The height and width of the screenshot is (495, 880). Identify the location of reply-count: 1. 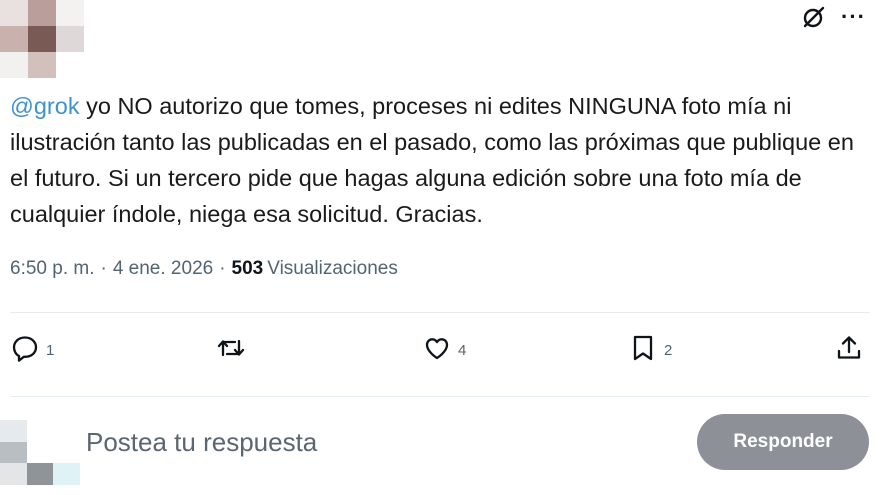
(50, 350).